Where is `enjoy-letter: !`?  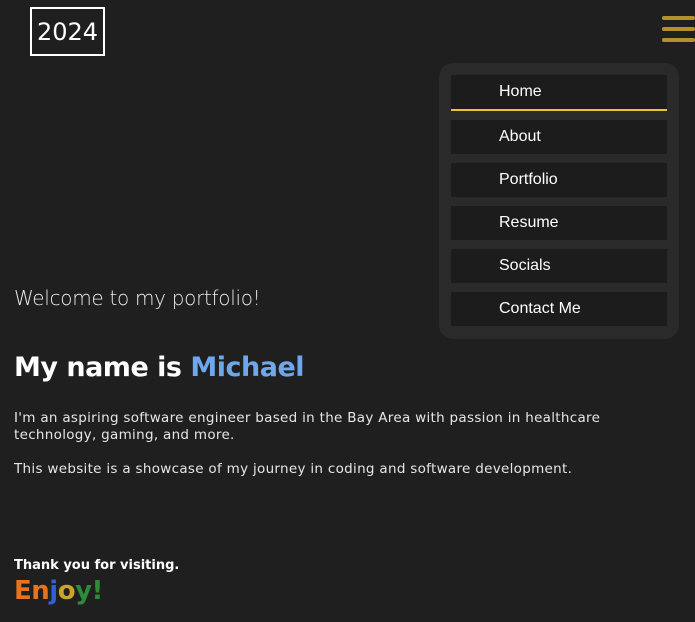
enjoy-letter: ! is located at coordinates (97, 591).